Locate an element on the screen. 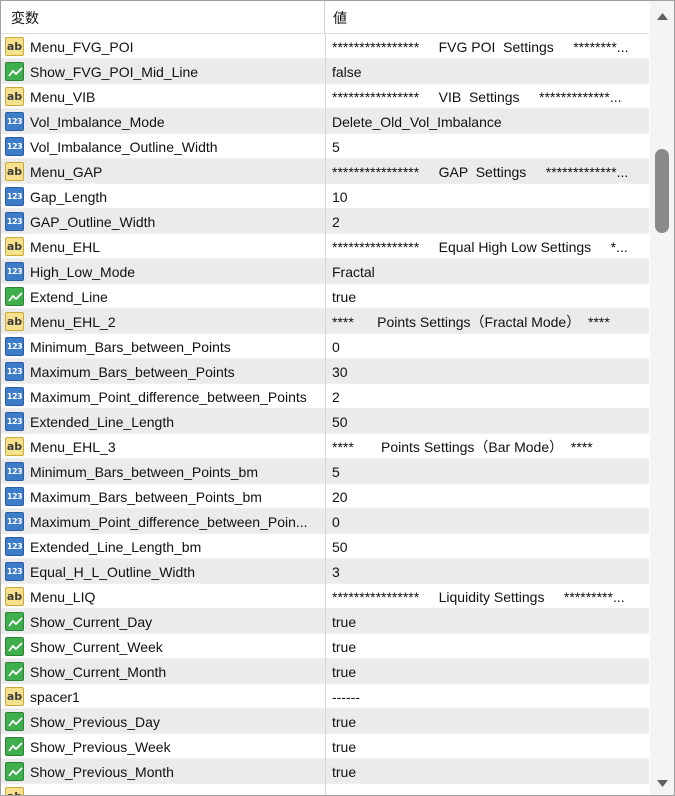 This screenshot has height=796, width=675. value-cell: 10 is located at coordinates (487, 196).